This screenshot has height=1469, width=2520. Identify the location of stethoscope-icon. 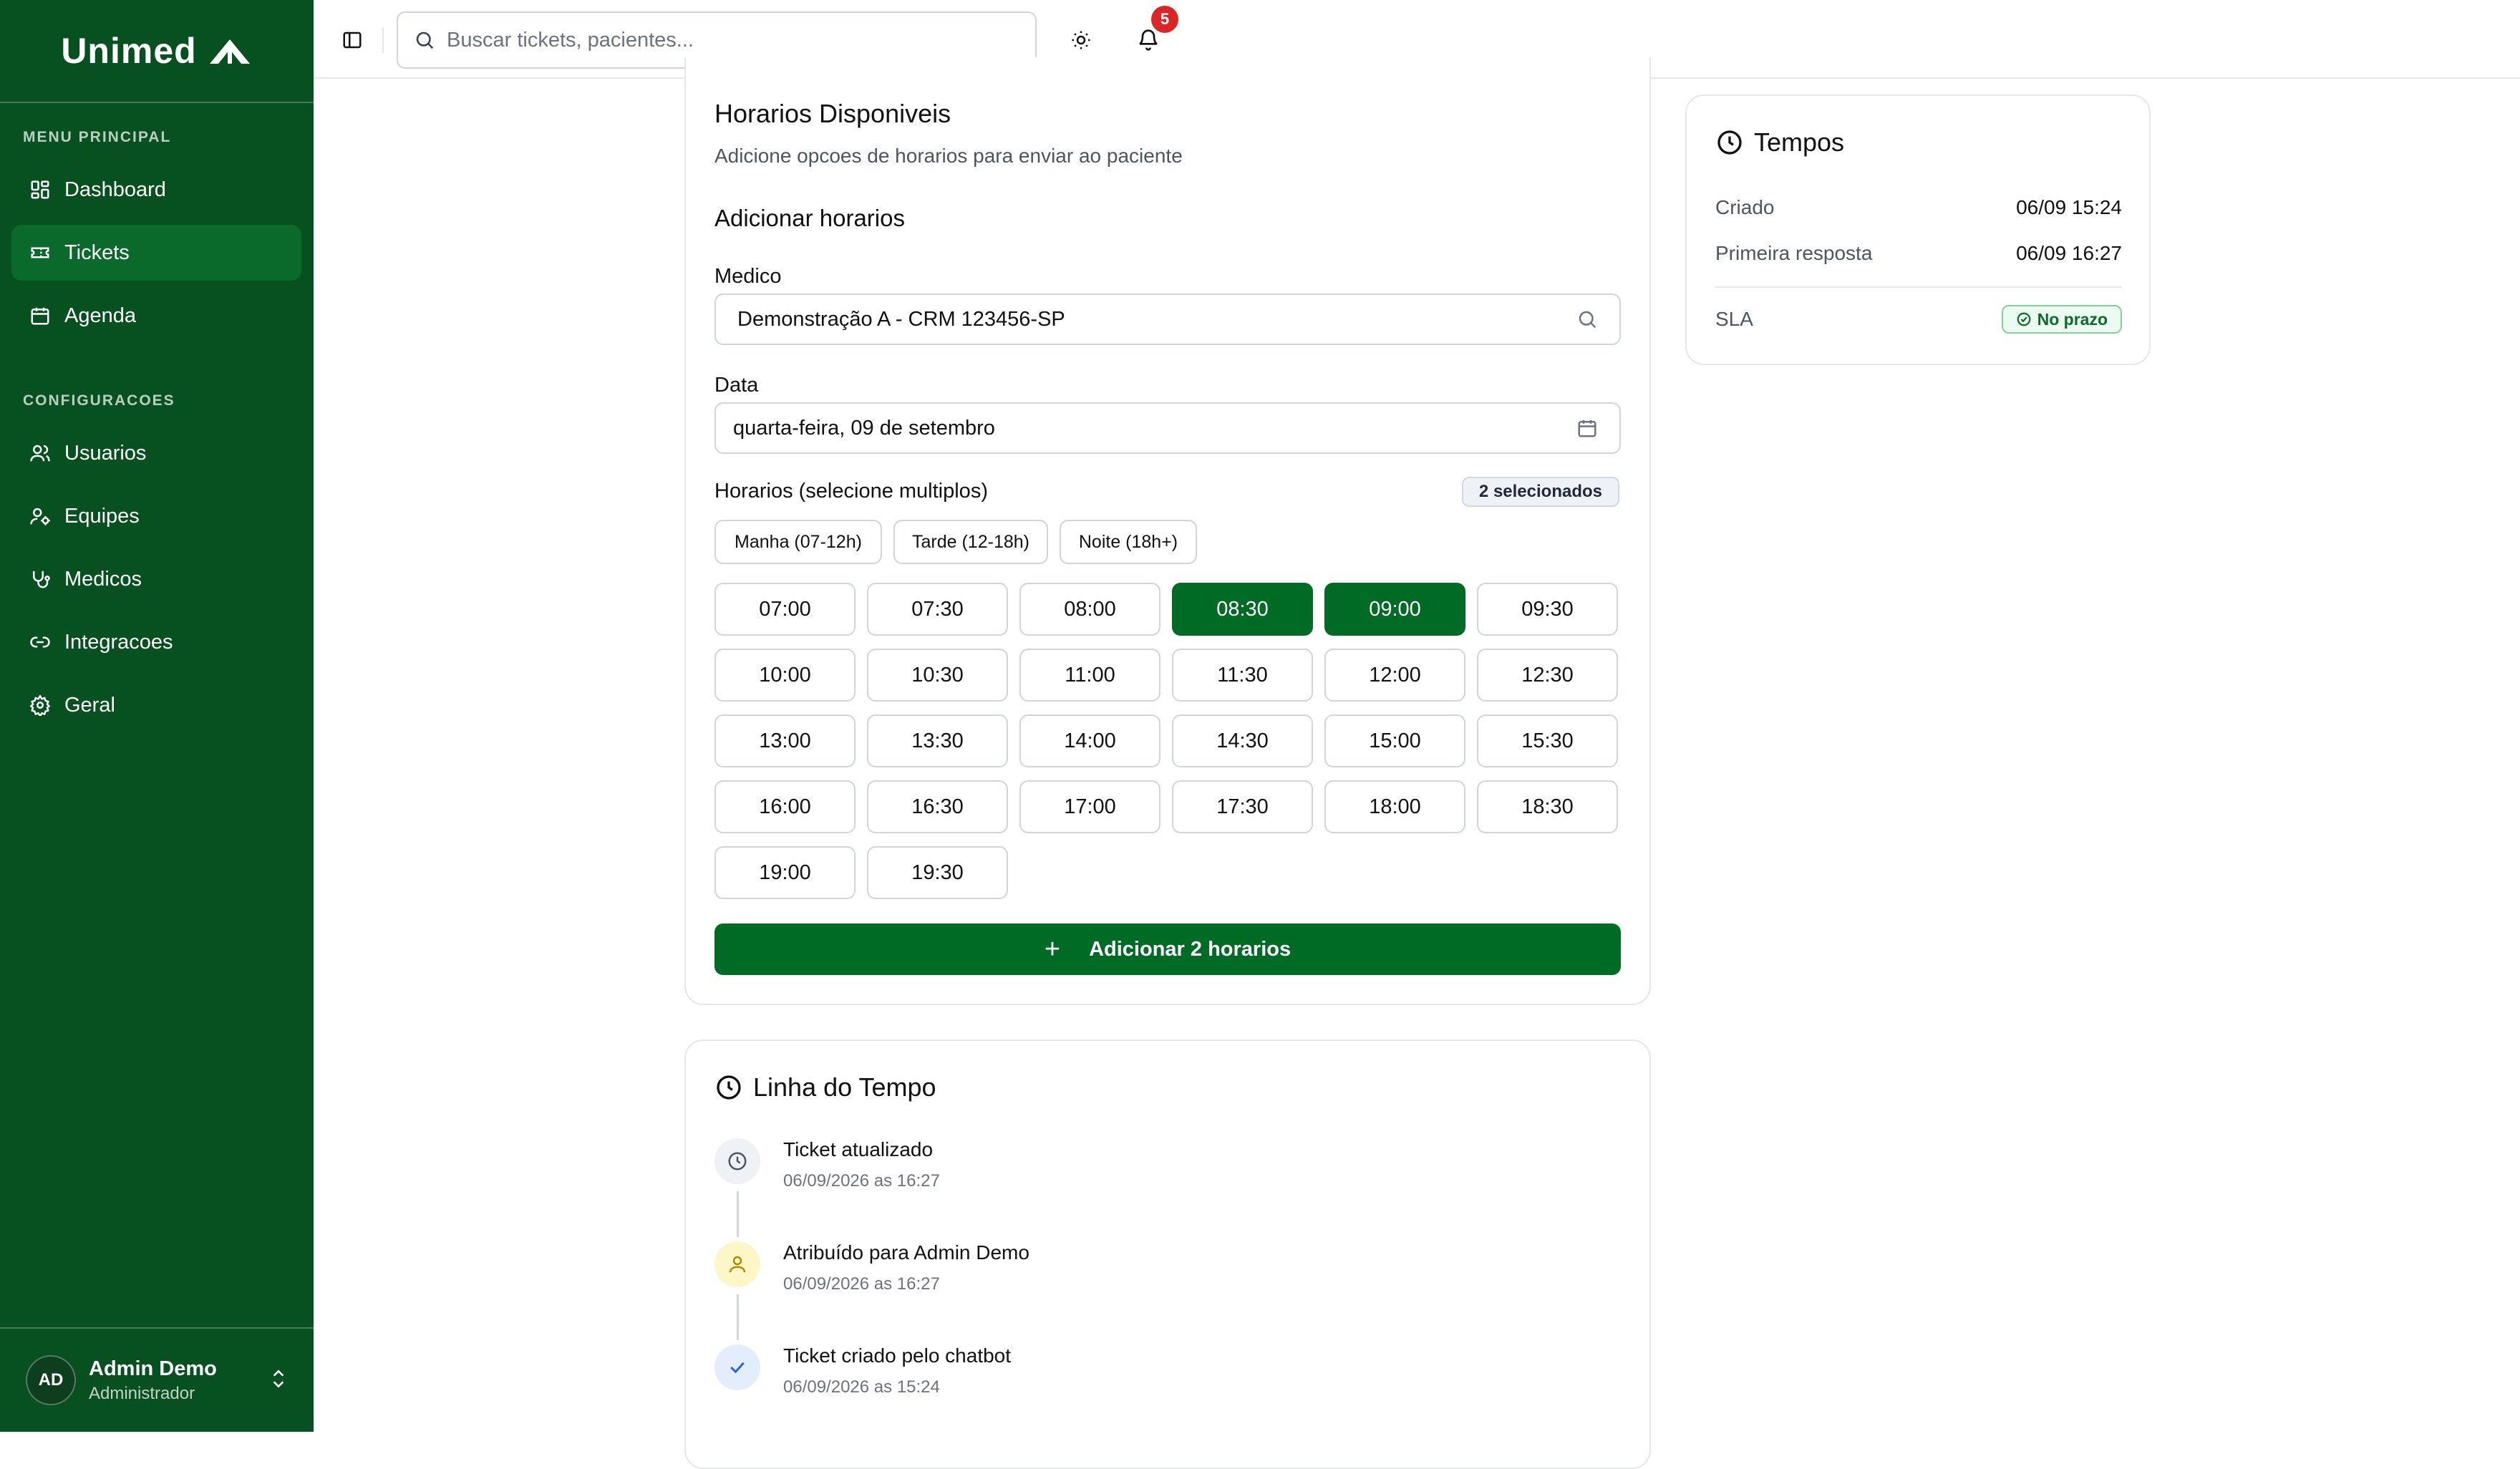
(40, 579).